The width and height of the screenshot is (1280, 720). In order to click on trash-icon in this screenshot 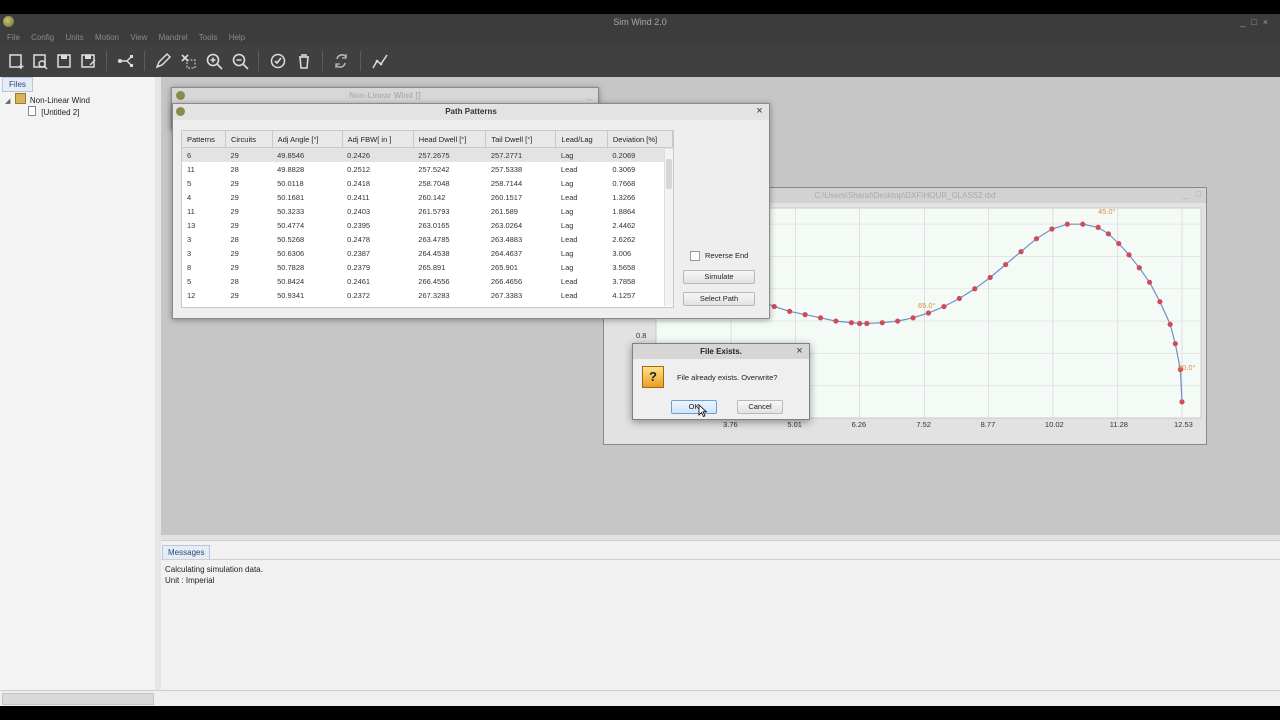, I will do `click(304, 61)`.